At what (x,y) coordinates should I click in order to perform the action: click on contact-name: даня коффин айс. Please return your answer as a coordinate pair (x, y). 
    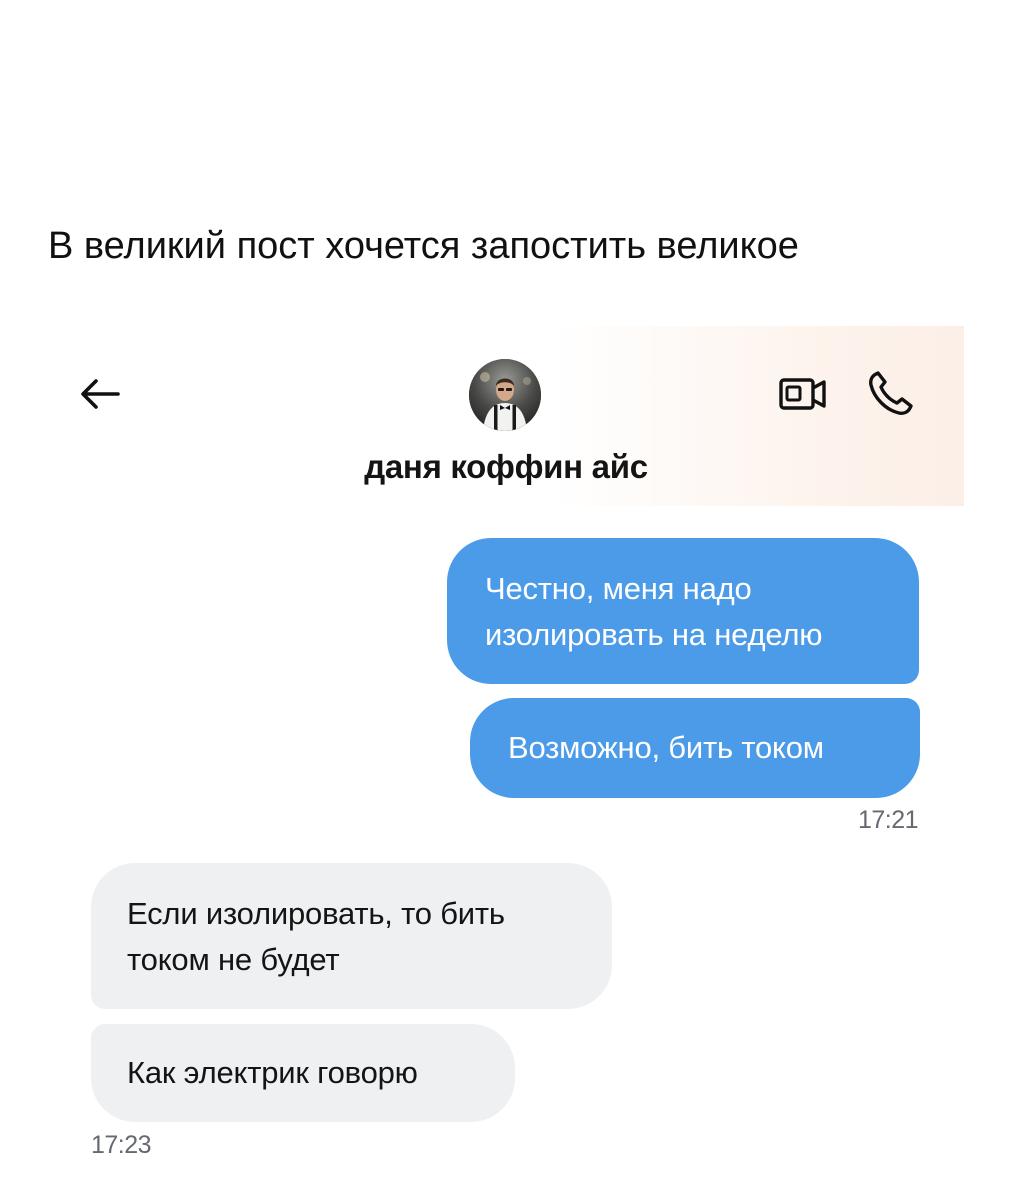
    Looking at the image, I should click on (506, 467).